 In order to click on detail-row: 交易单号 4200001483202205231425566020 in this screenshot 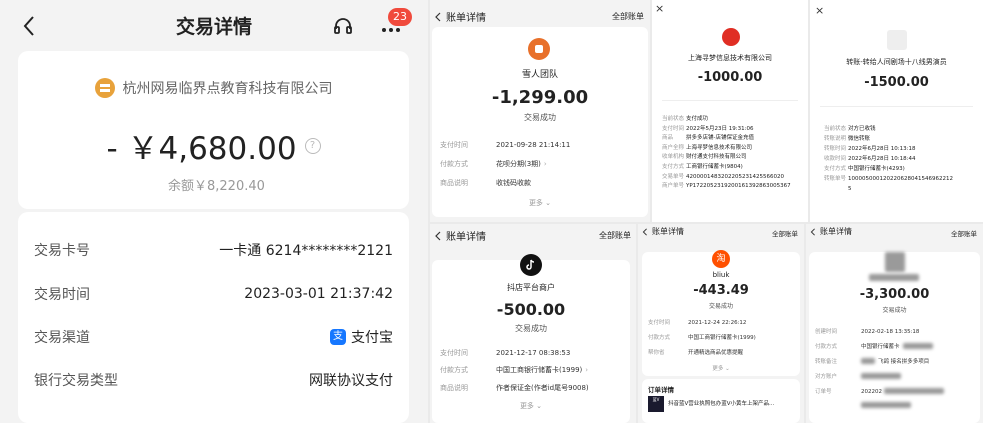, I will do `click(723, 176)`.